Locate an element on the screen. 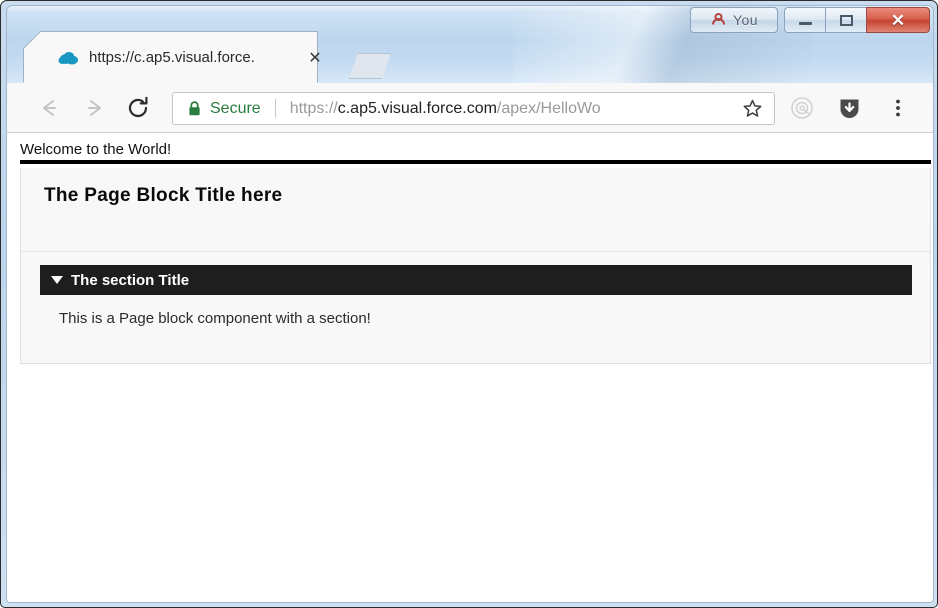 The width and height of the screenshot is (938, 608). back-button is located at coordinates (49, 108).